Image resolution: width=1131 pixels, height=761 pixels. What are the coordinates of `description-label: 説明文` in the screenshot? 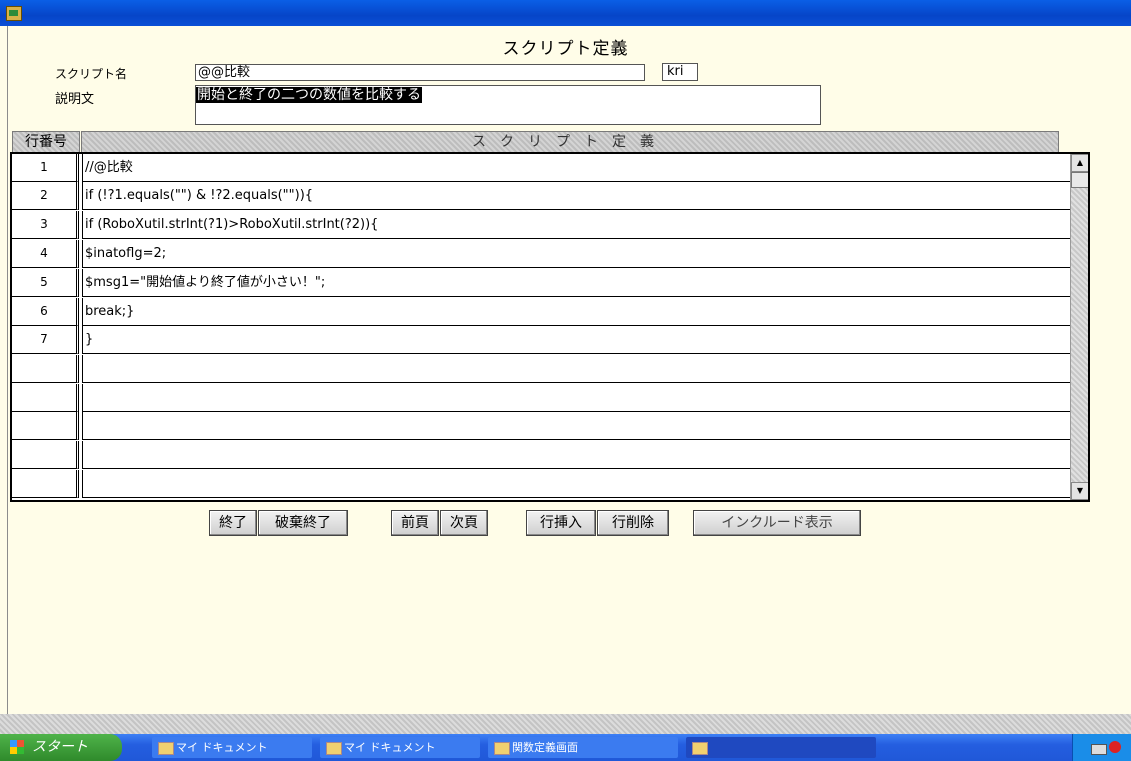 It's located at (75, 99).